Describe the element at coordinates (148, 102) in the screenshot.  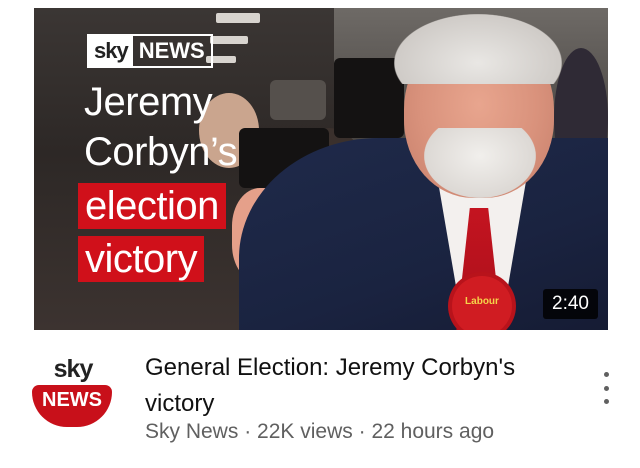
I see `thumbnail-headline-line1: Jeremy` at that location.